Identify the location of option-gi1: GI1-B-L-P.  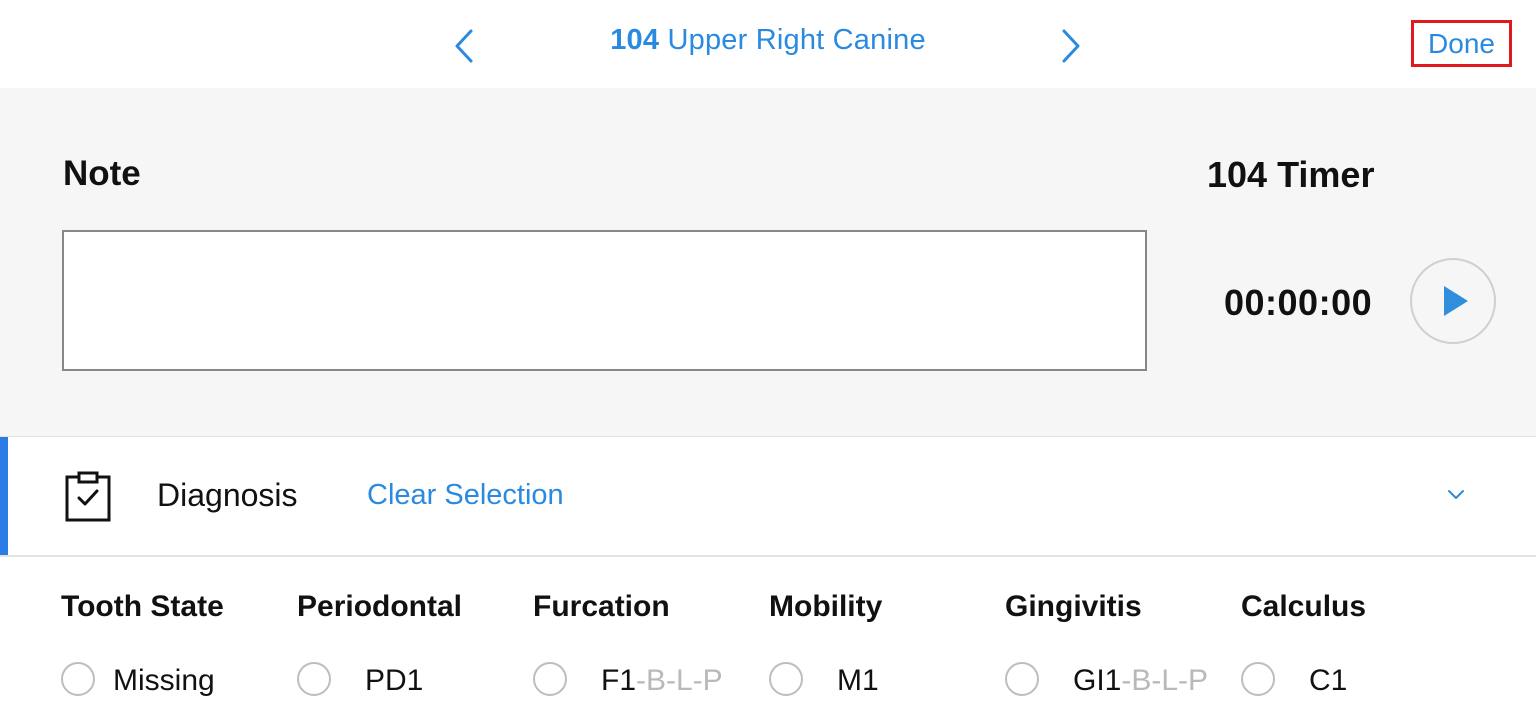
(1110, 682).